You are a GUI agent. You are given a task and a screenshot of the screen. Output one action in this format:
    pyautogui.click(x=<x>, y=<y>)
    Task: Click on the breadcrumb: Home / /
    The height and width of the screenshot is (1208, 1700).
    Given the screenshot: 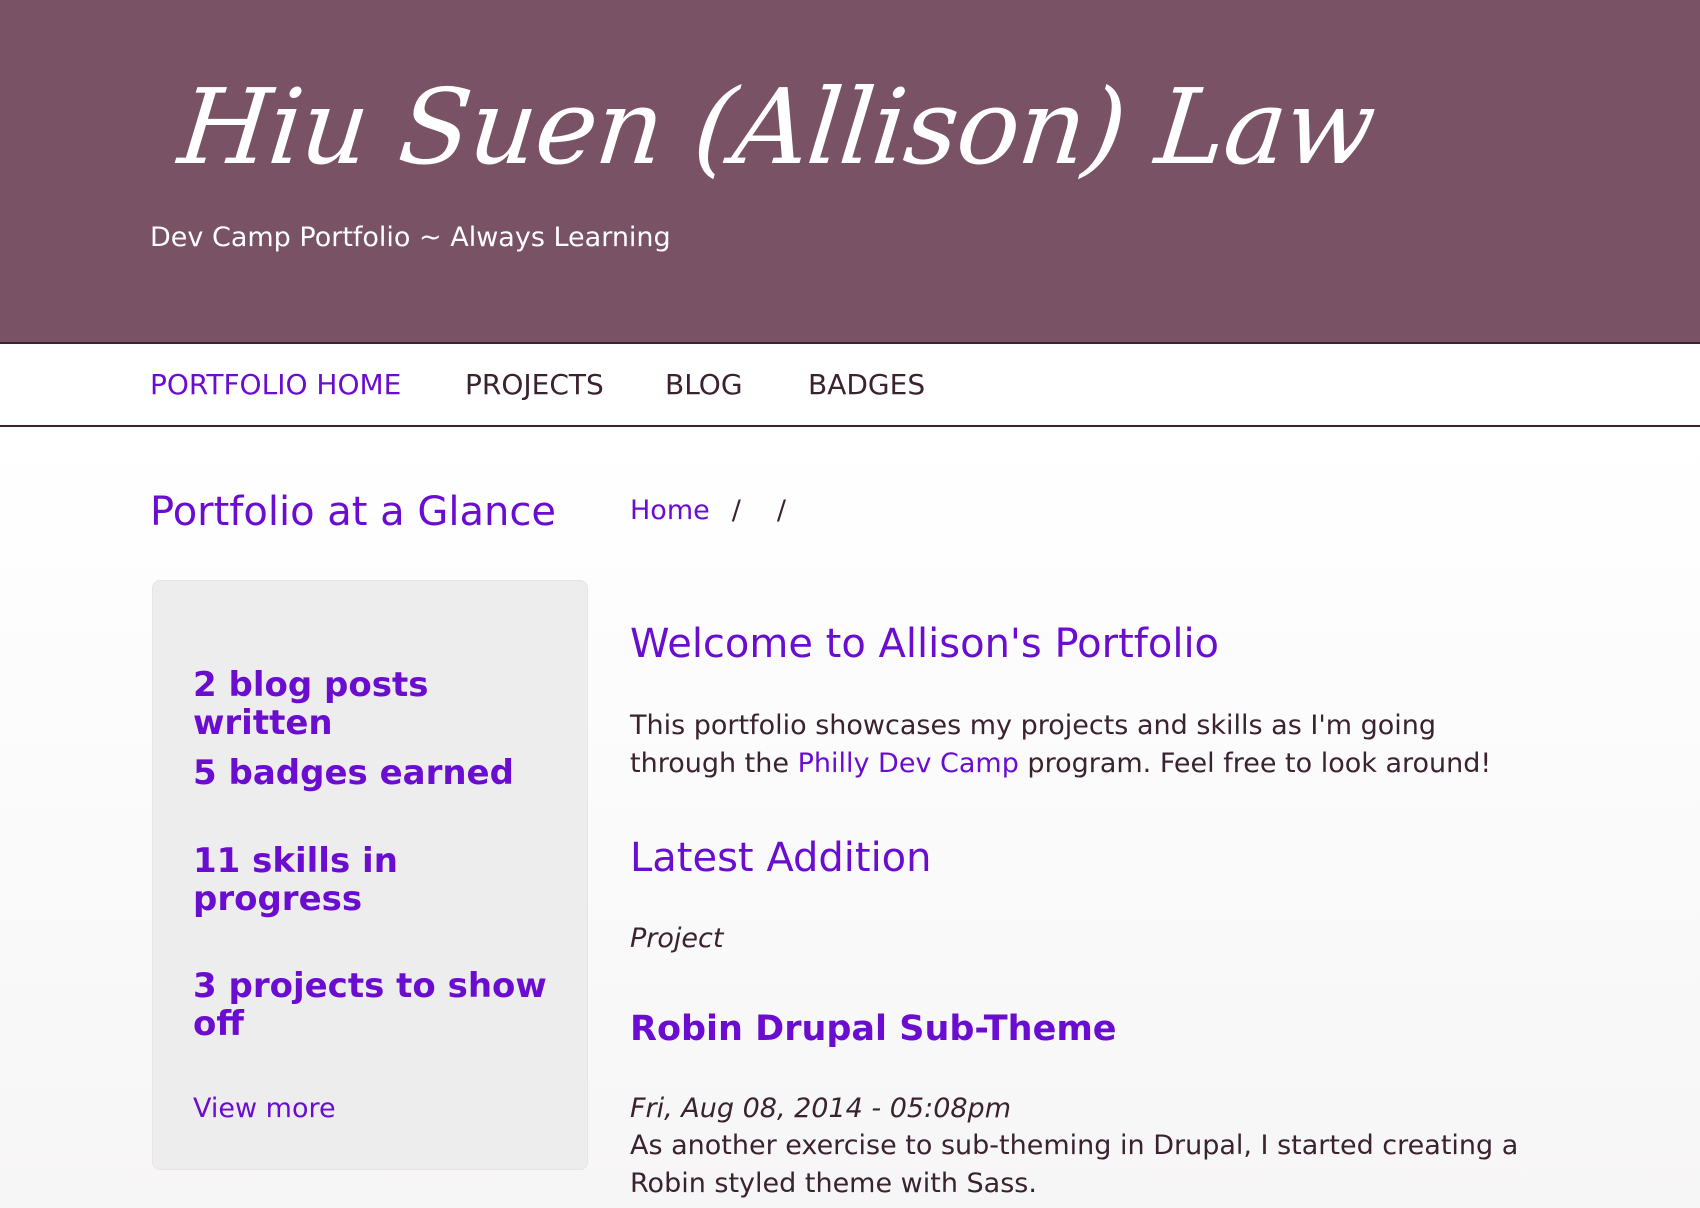 What is the action you would take?
    pyautogui.click(x=708, y=510)
    